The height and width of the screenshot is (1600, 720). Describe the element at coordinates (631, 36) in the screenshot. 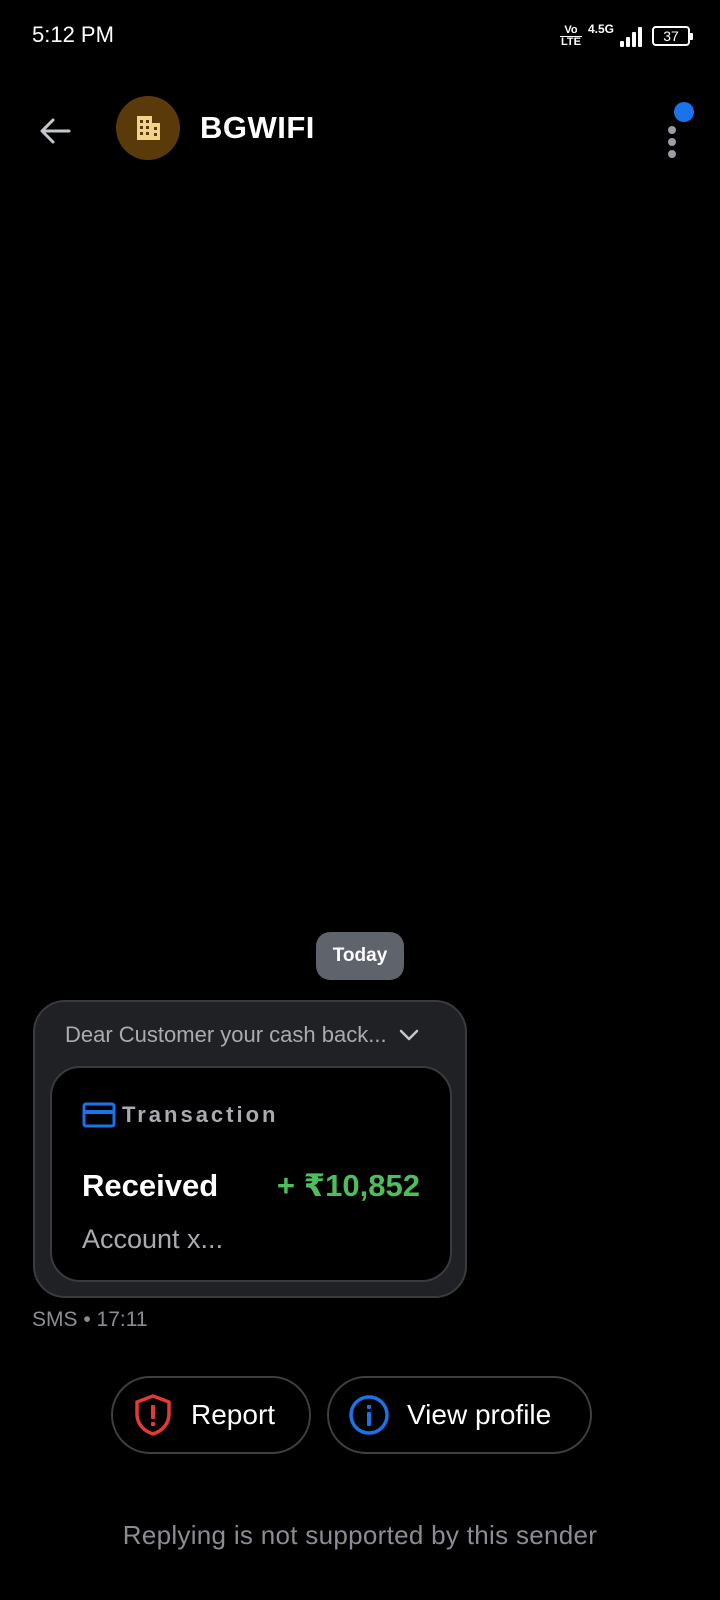

I see `signal-icon` at that location.